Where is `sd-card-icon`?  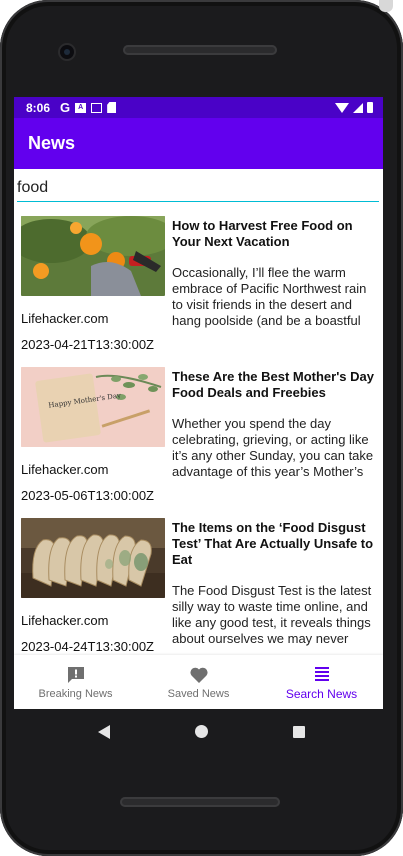 sd-card-icon is located at coordinates (112, 107).